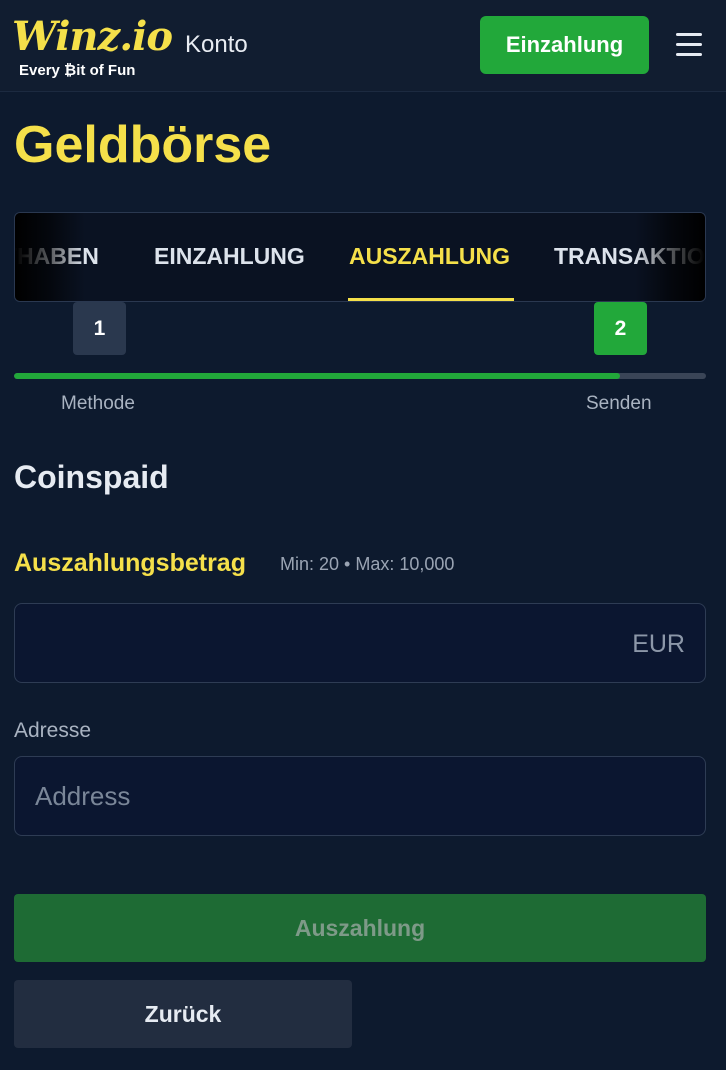 The image size is (726, 1070). I want to click on currency-label: EUR, so click(658, 644).